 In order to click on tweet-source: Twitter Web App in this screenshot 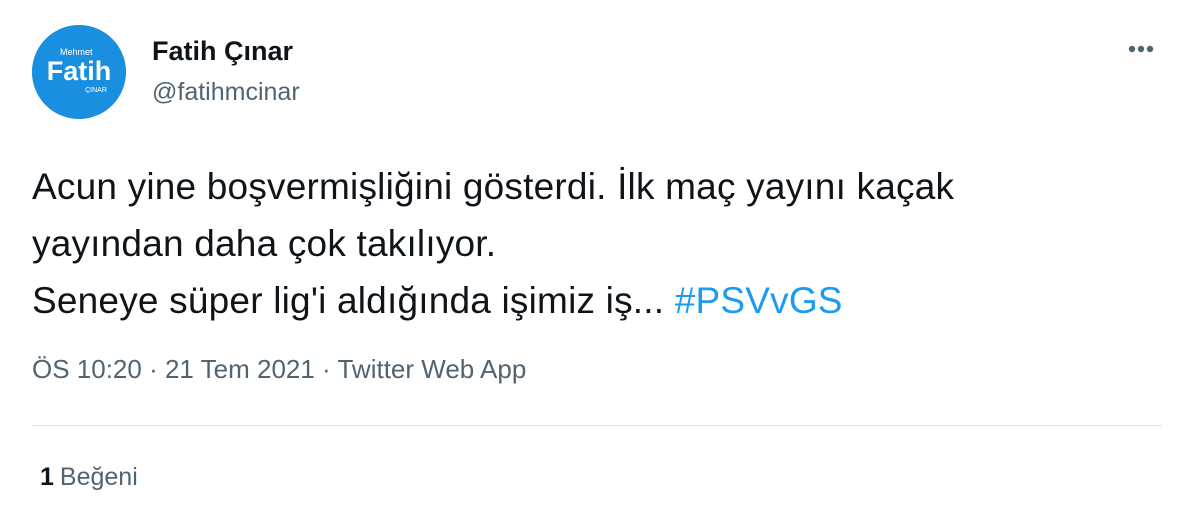, I will do `click(431, 369)`.